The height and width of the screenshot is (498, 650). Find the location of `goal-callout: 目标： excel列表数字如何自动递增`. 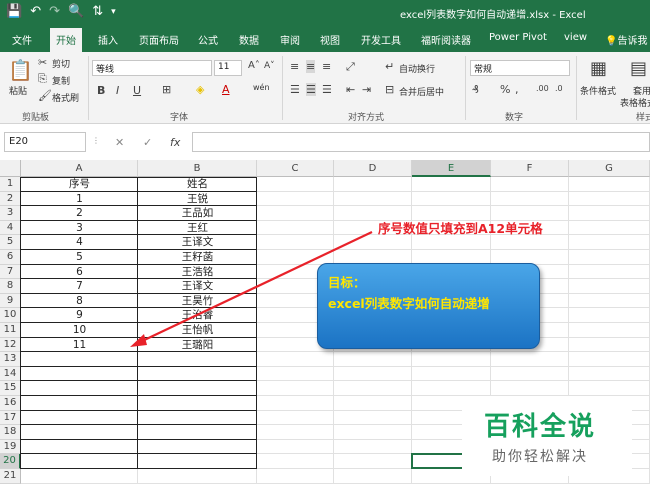

goal-callout: 目标： excel列表数字如何自动递增 is located at coordinates (428, 306).